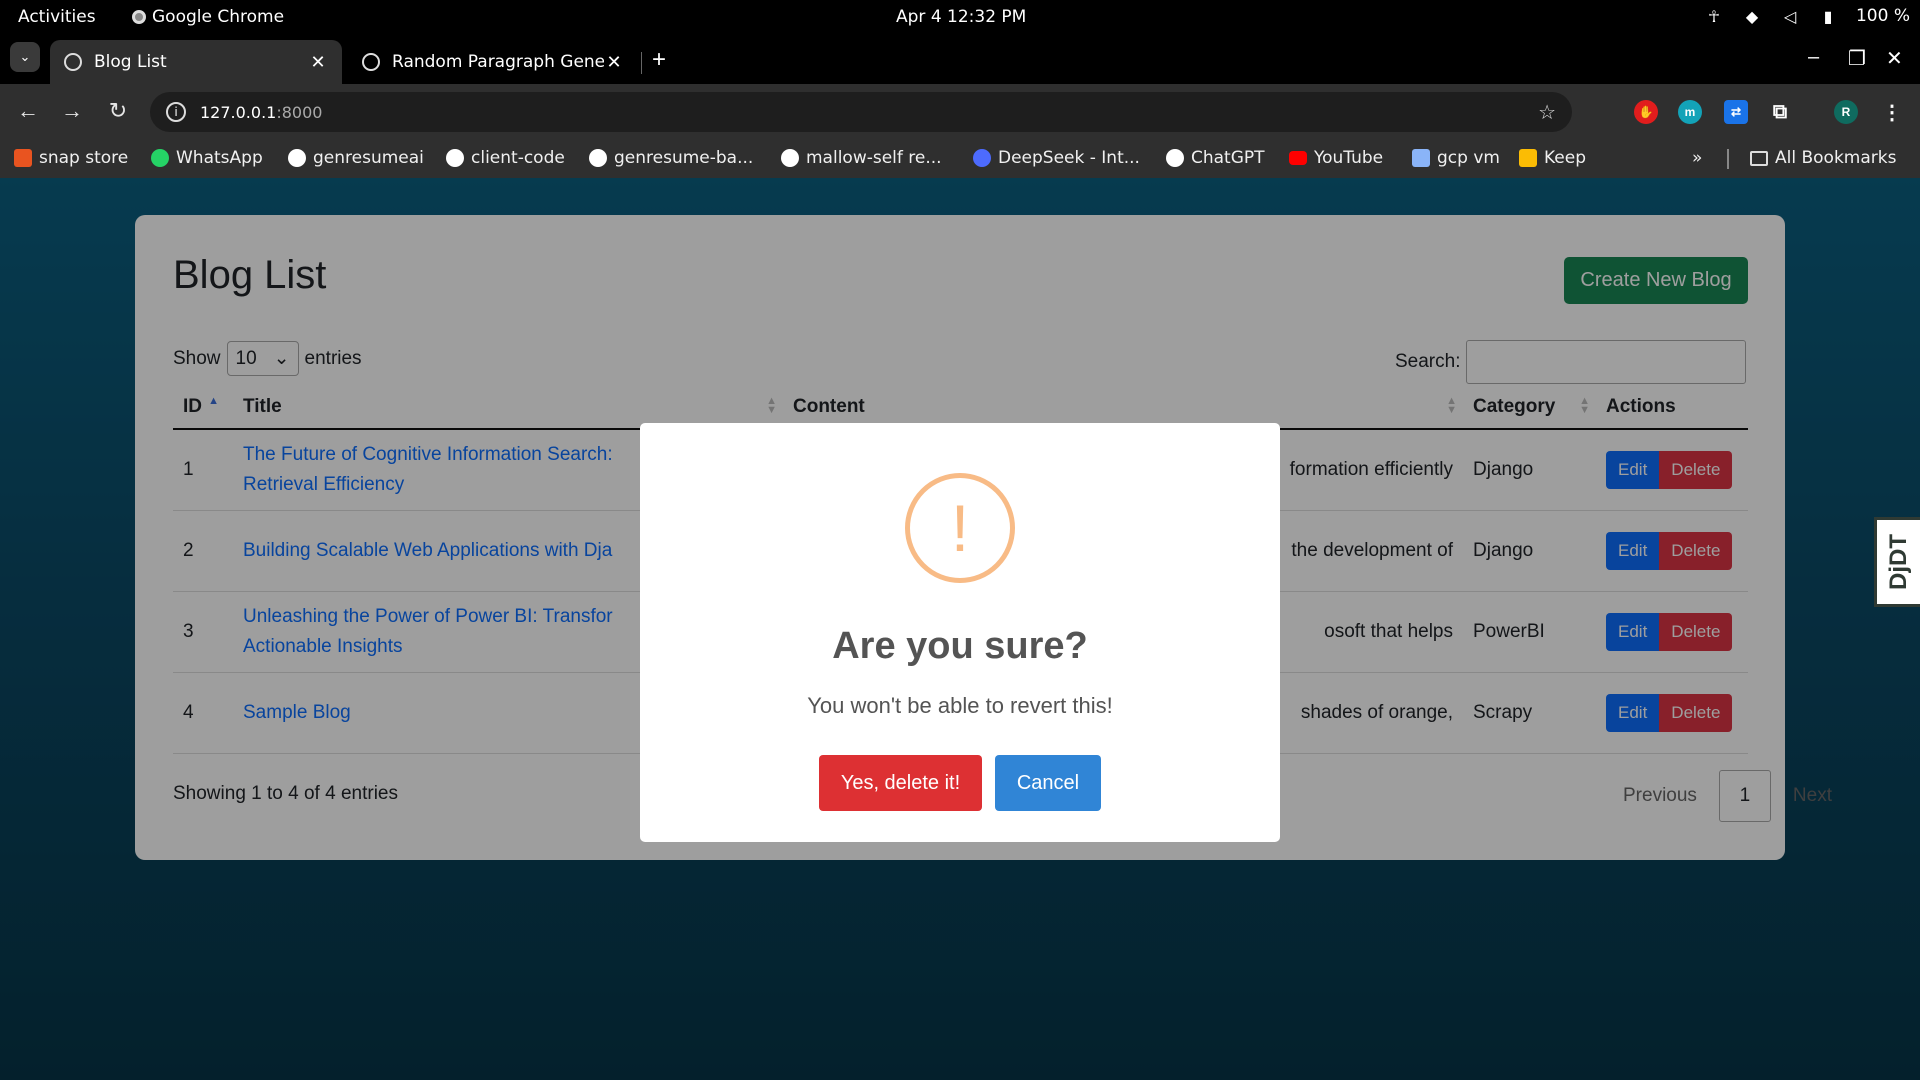 The image size is (1920, 1080). What do you see at coordinates (1857, 58) in the screenshot?
I see `restore-icon: ❐` at bounding box center [1857, 58].